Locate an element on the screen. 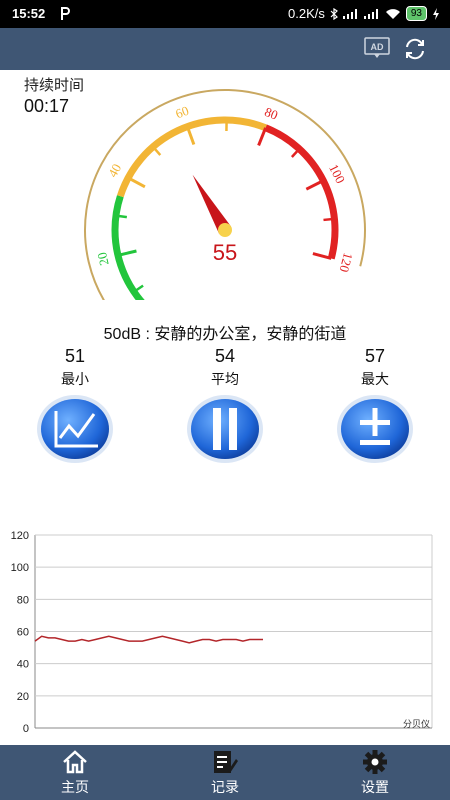 The height and width of the screenshot is (800, 450). bottom-nav: 主页 记录 设置 is located at coordinates (225, 772).